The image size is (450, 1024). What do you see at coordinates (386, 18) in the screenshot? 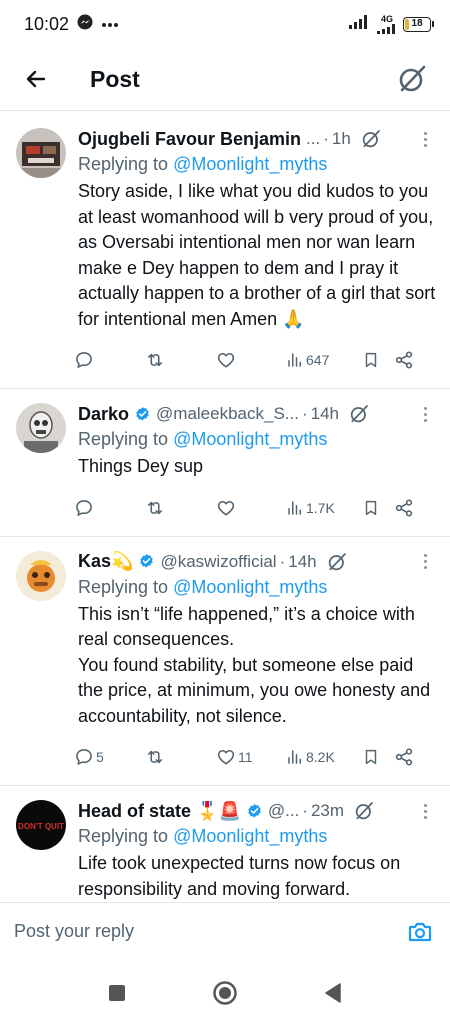
I see `network-label: 4G` at bounding box center [386, 18].